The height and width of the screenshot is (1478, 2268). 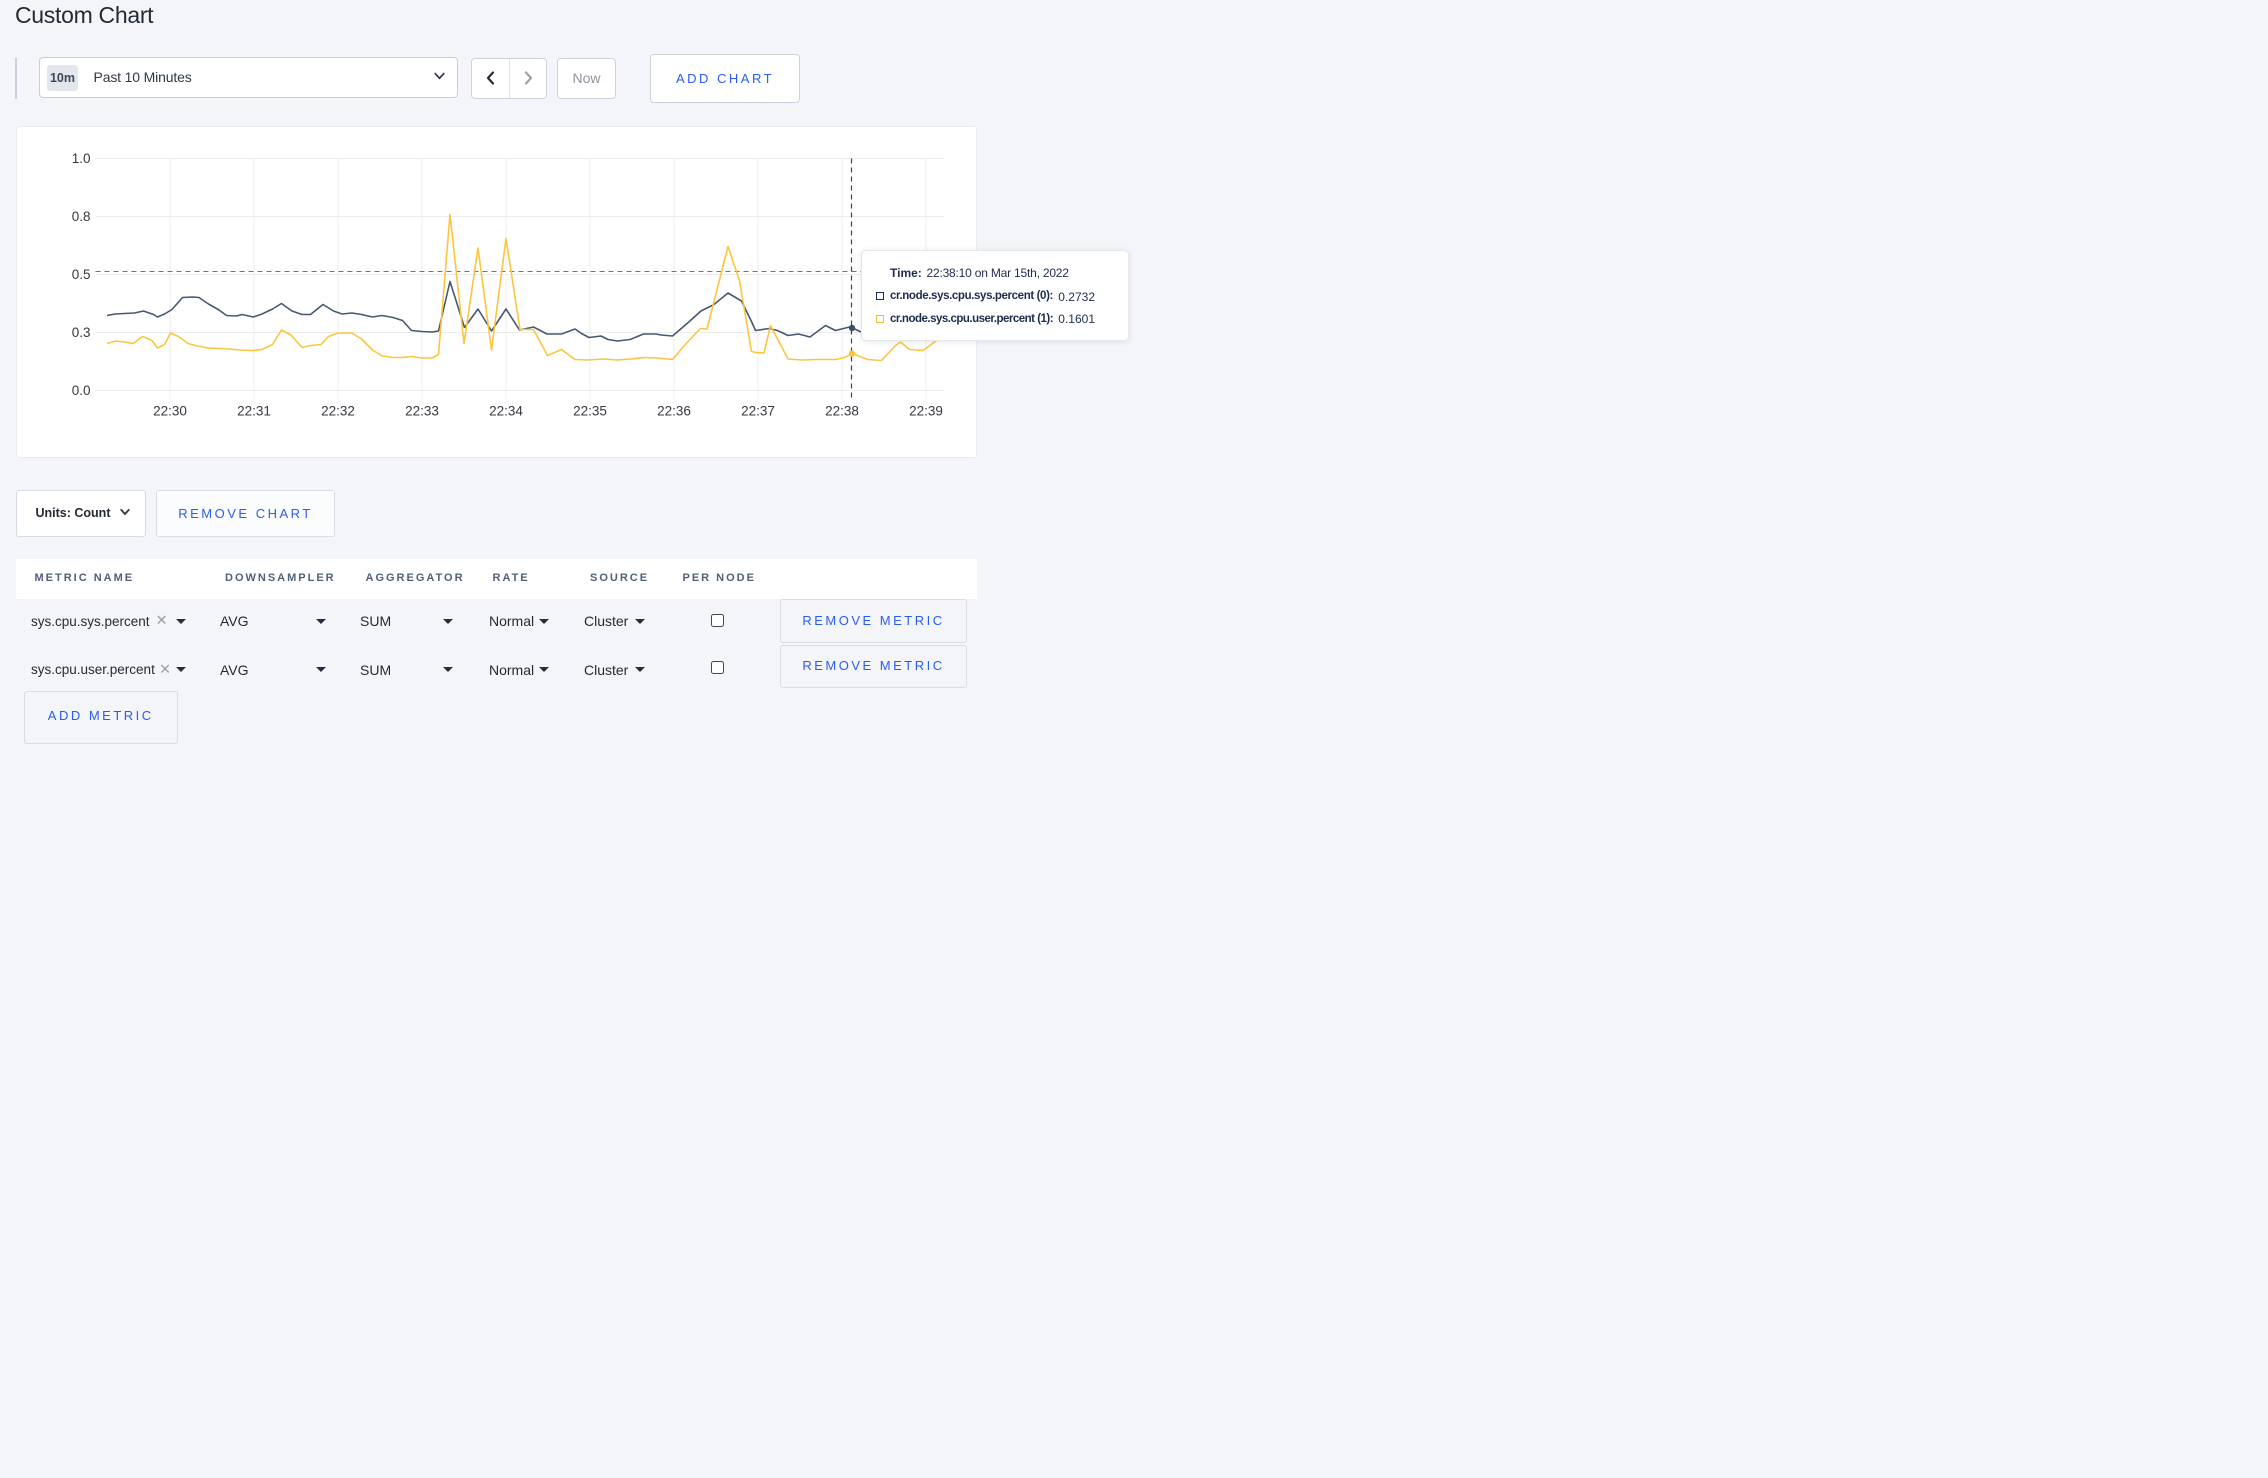 What do you see at coordinates (80, 390) in the screenshot?
I see `svg-text: 0.0` at bounding box center [80, 390].